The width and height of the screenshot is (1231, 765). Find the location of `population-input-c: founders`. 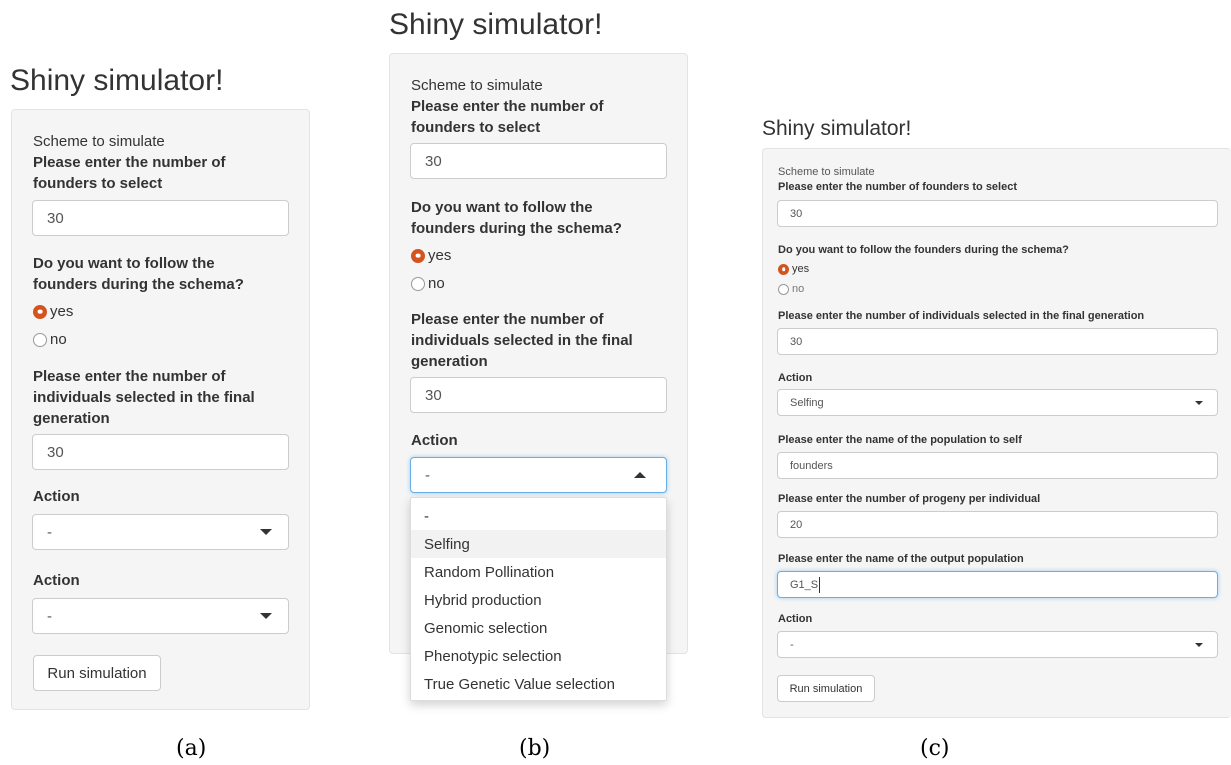

population-input-c: founders is located at coordinates (997, 465).